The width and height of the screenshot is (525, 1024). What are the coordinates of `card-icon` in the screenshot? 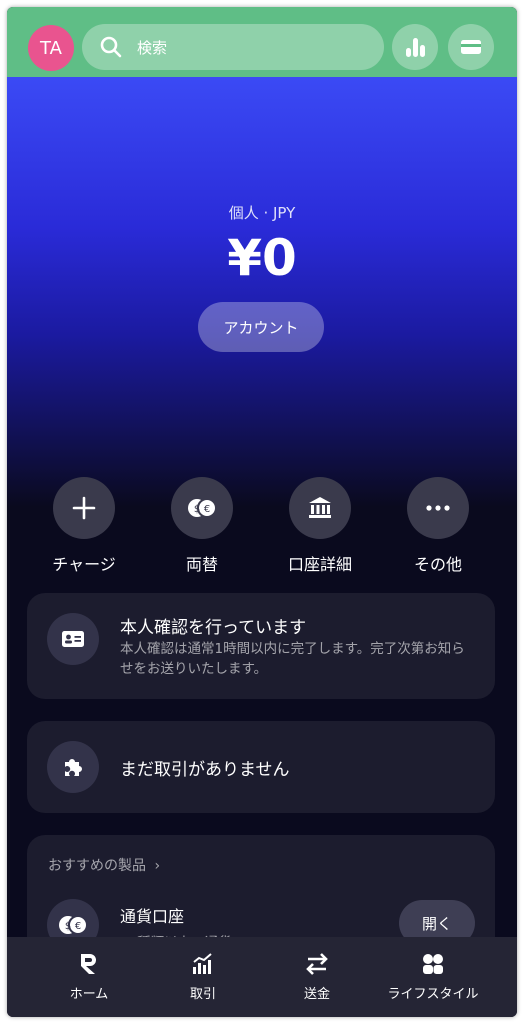 It's located at (471, 47).